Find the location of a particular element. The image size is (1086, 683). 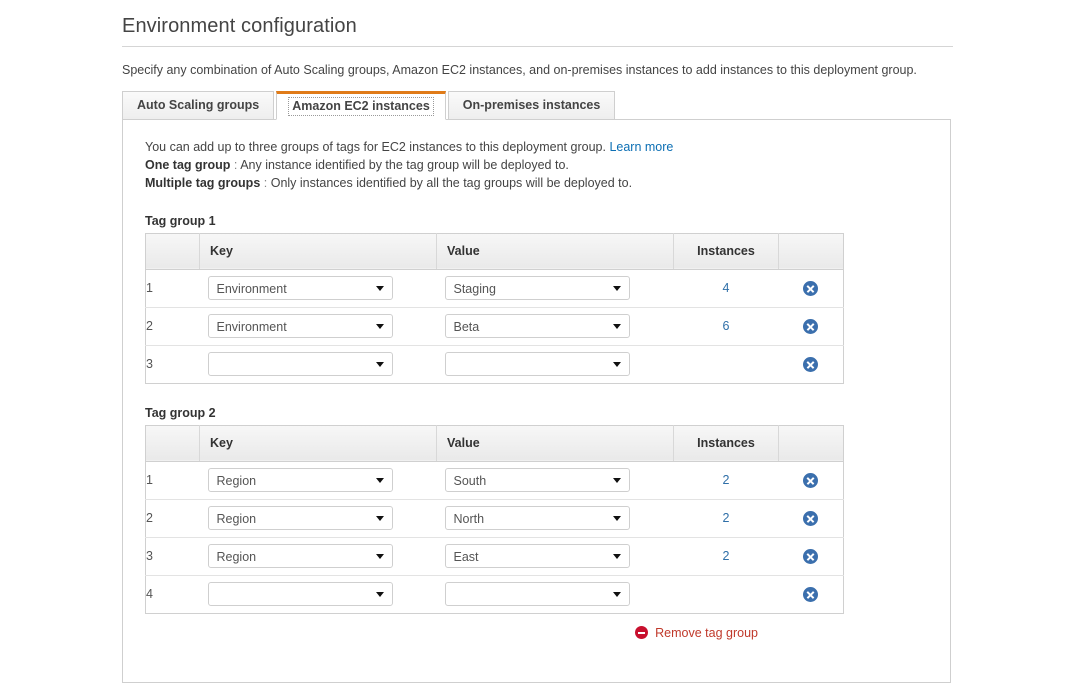

value-select-value: South is located at coordinates (470, 481).